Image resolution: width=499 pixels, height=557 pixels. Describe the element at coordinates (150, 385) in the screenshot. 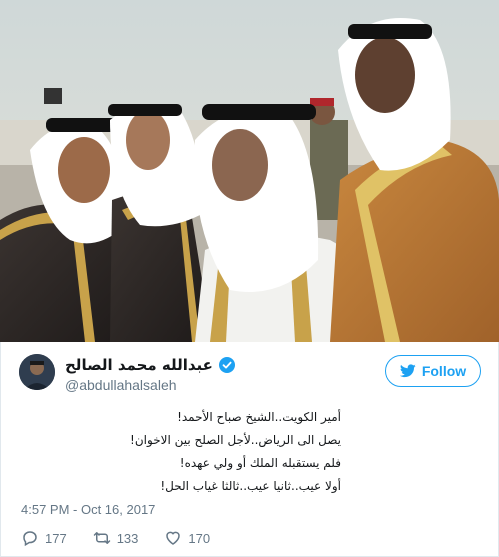

I see `author-handle: @abdullahalsaleh` at that location.